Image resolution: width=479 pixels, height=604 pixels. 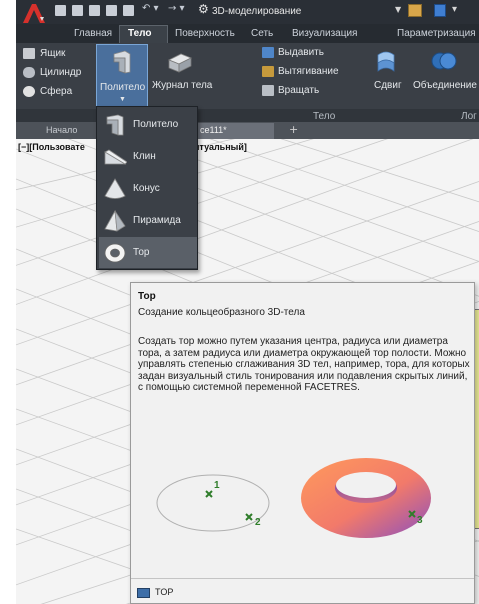 I want to click on menu-item-pyramid: Пирамида, so click(x=148, y=220).